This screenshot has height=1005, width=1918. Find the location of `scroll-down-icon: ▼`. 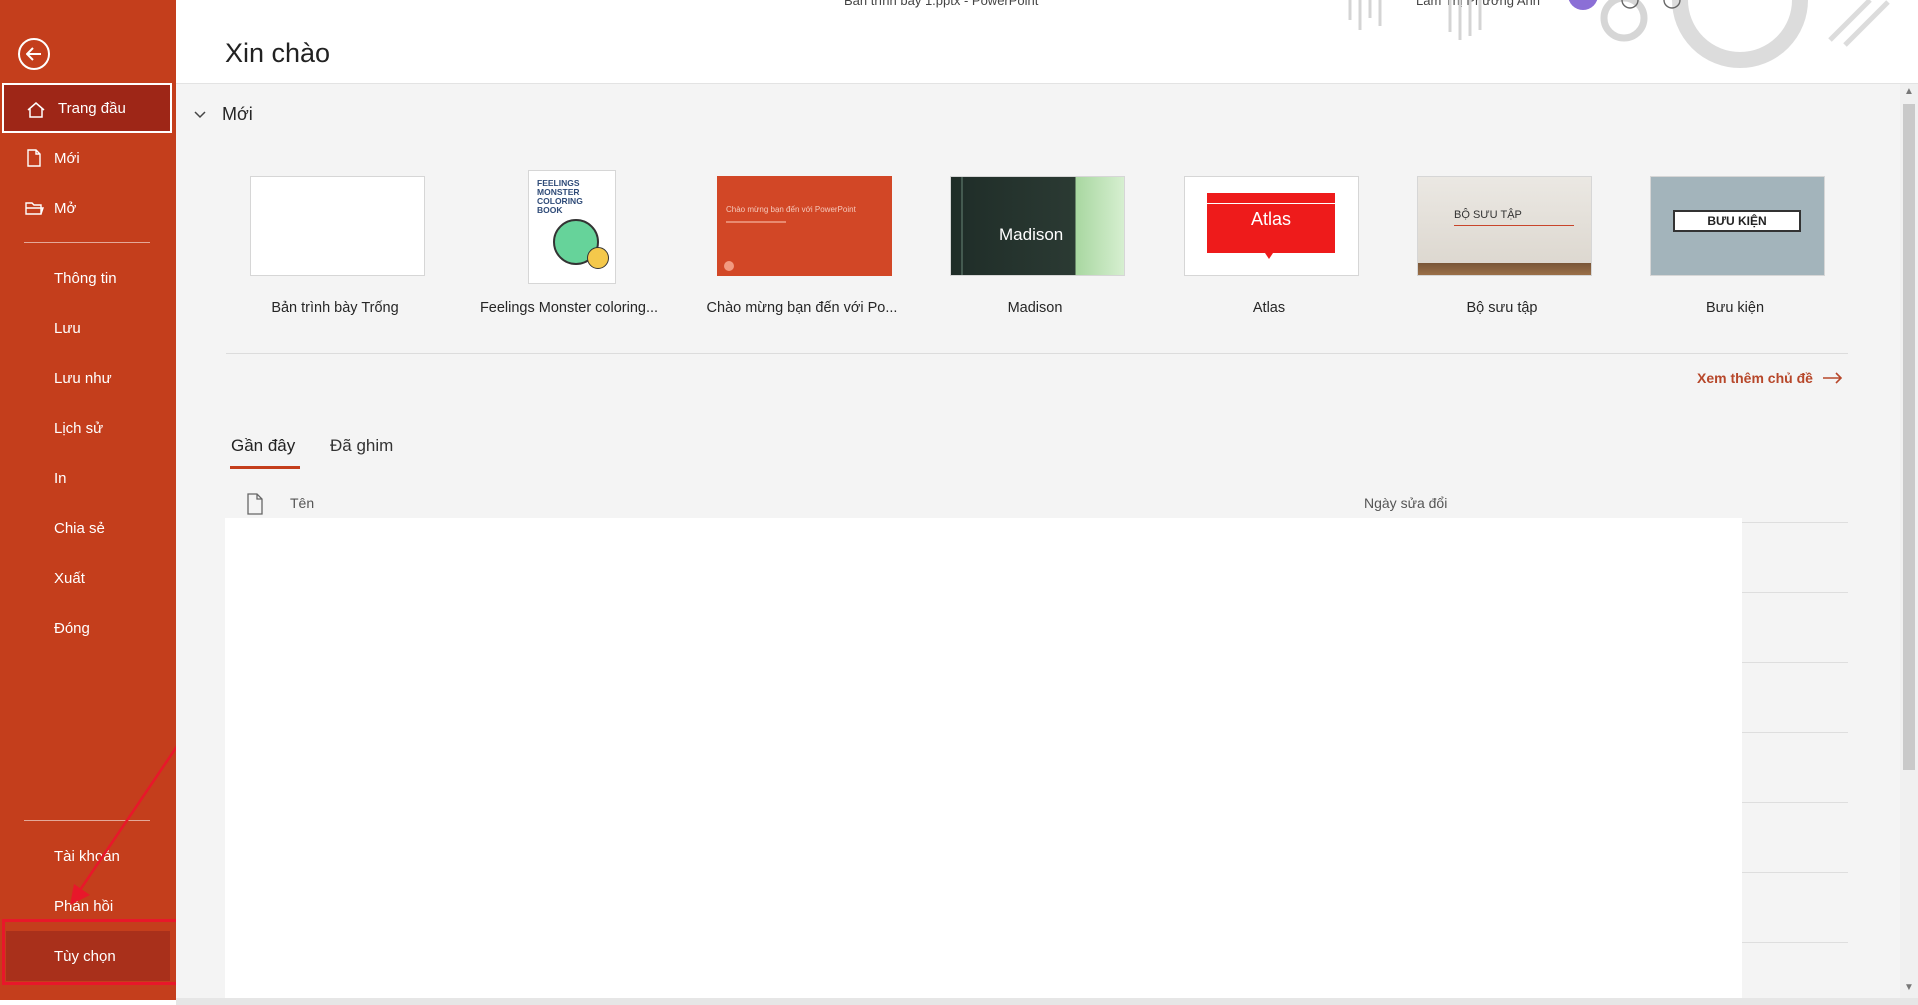

scroll-down-icon: ▼ is located at coordinates (1909, 989).